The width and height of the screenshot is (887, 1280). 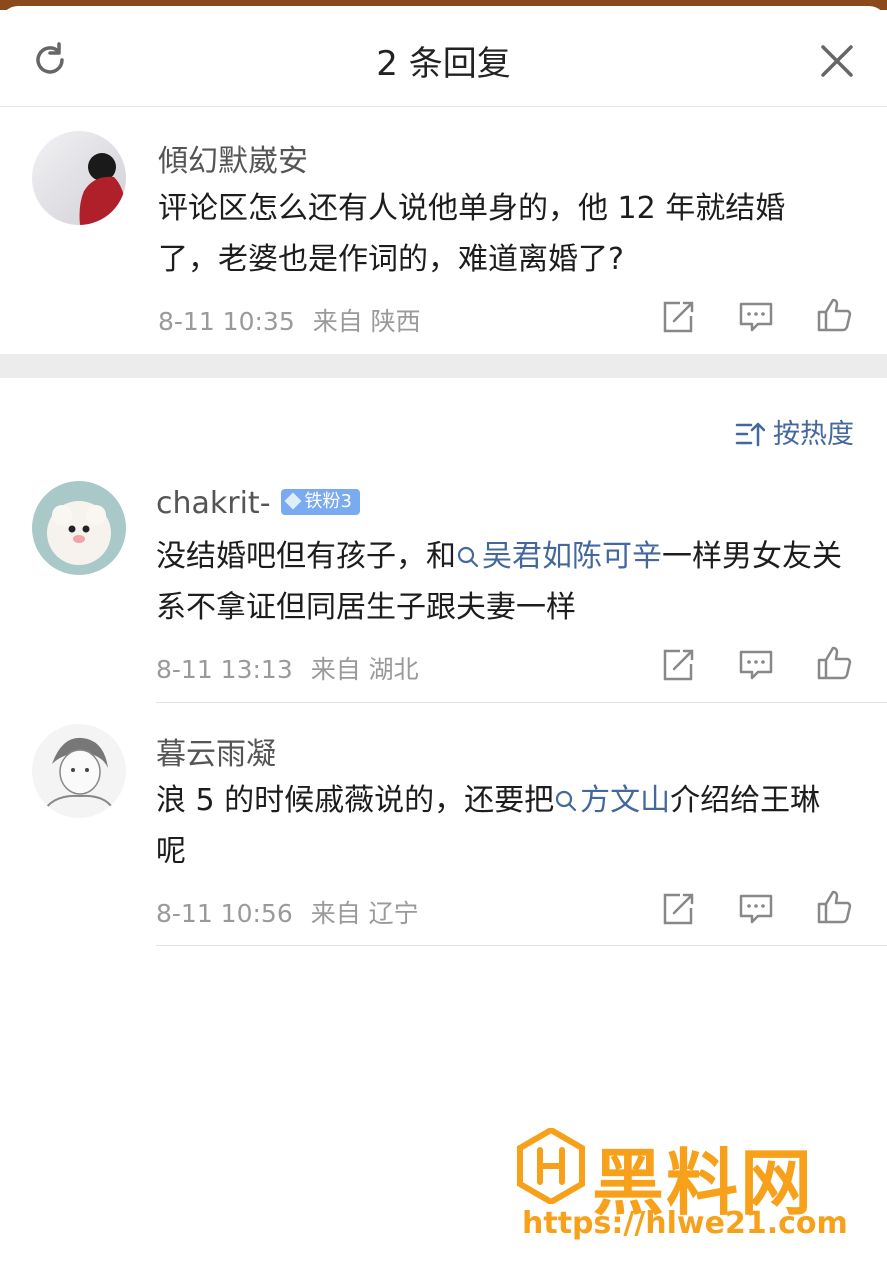 I want to click on reply-author: chakrit- 铁粉3, so click(x=258, y=503).